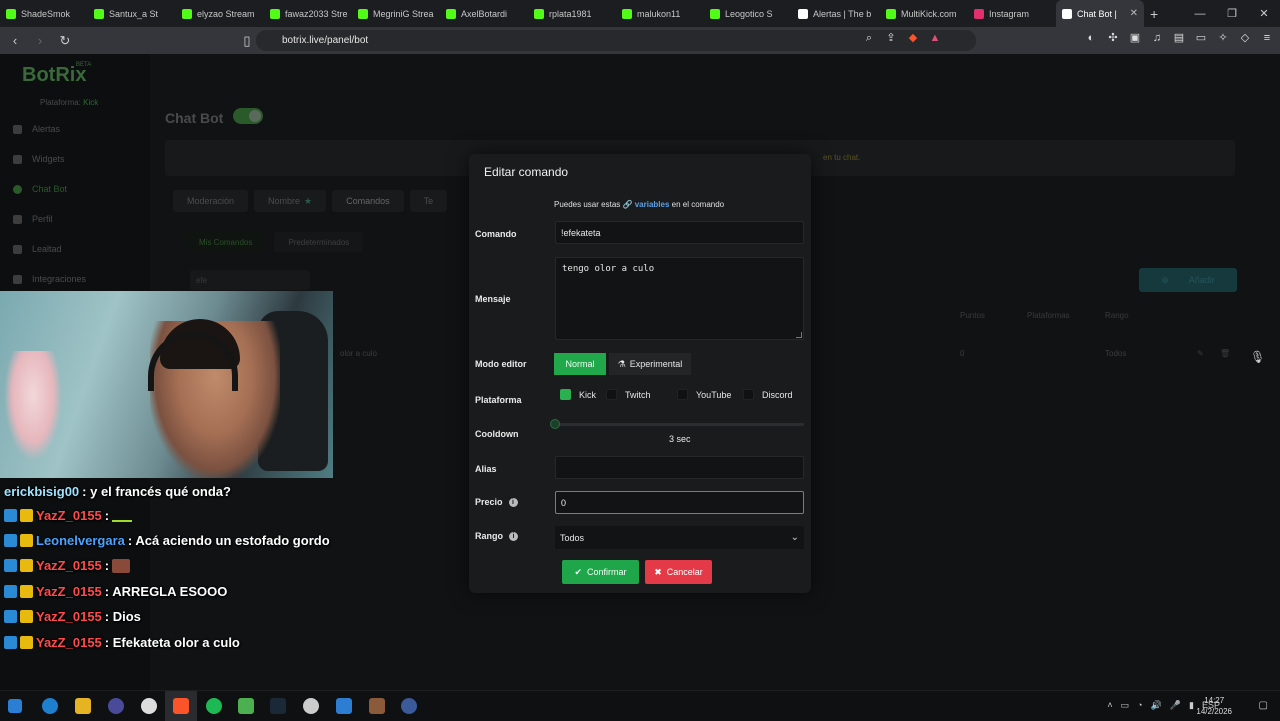 The height and width of the screenshot is (721, 1280). What do you see at coordinates (40, 189) in the screenshot?
I see `sidebar-item-chat-bot: Chat Bot` at bounding box center [40, 189].